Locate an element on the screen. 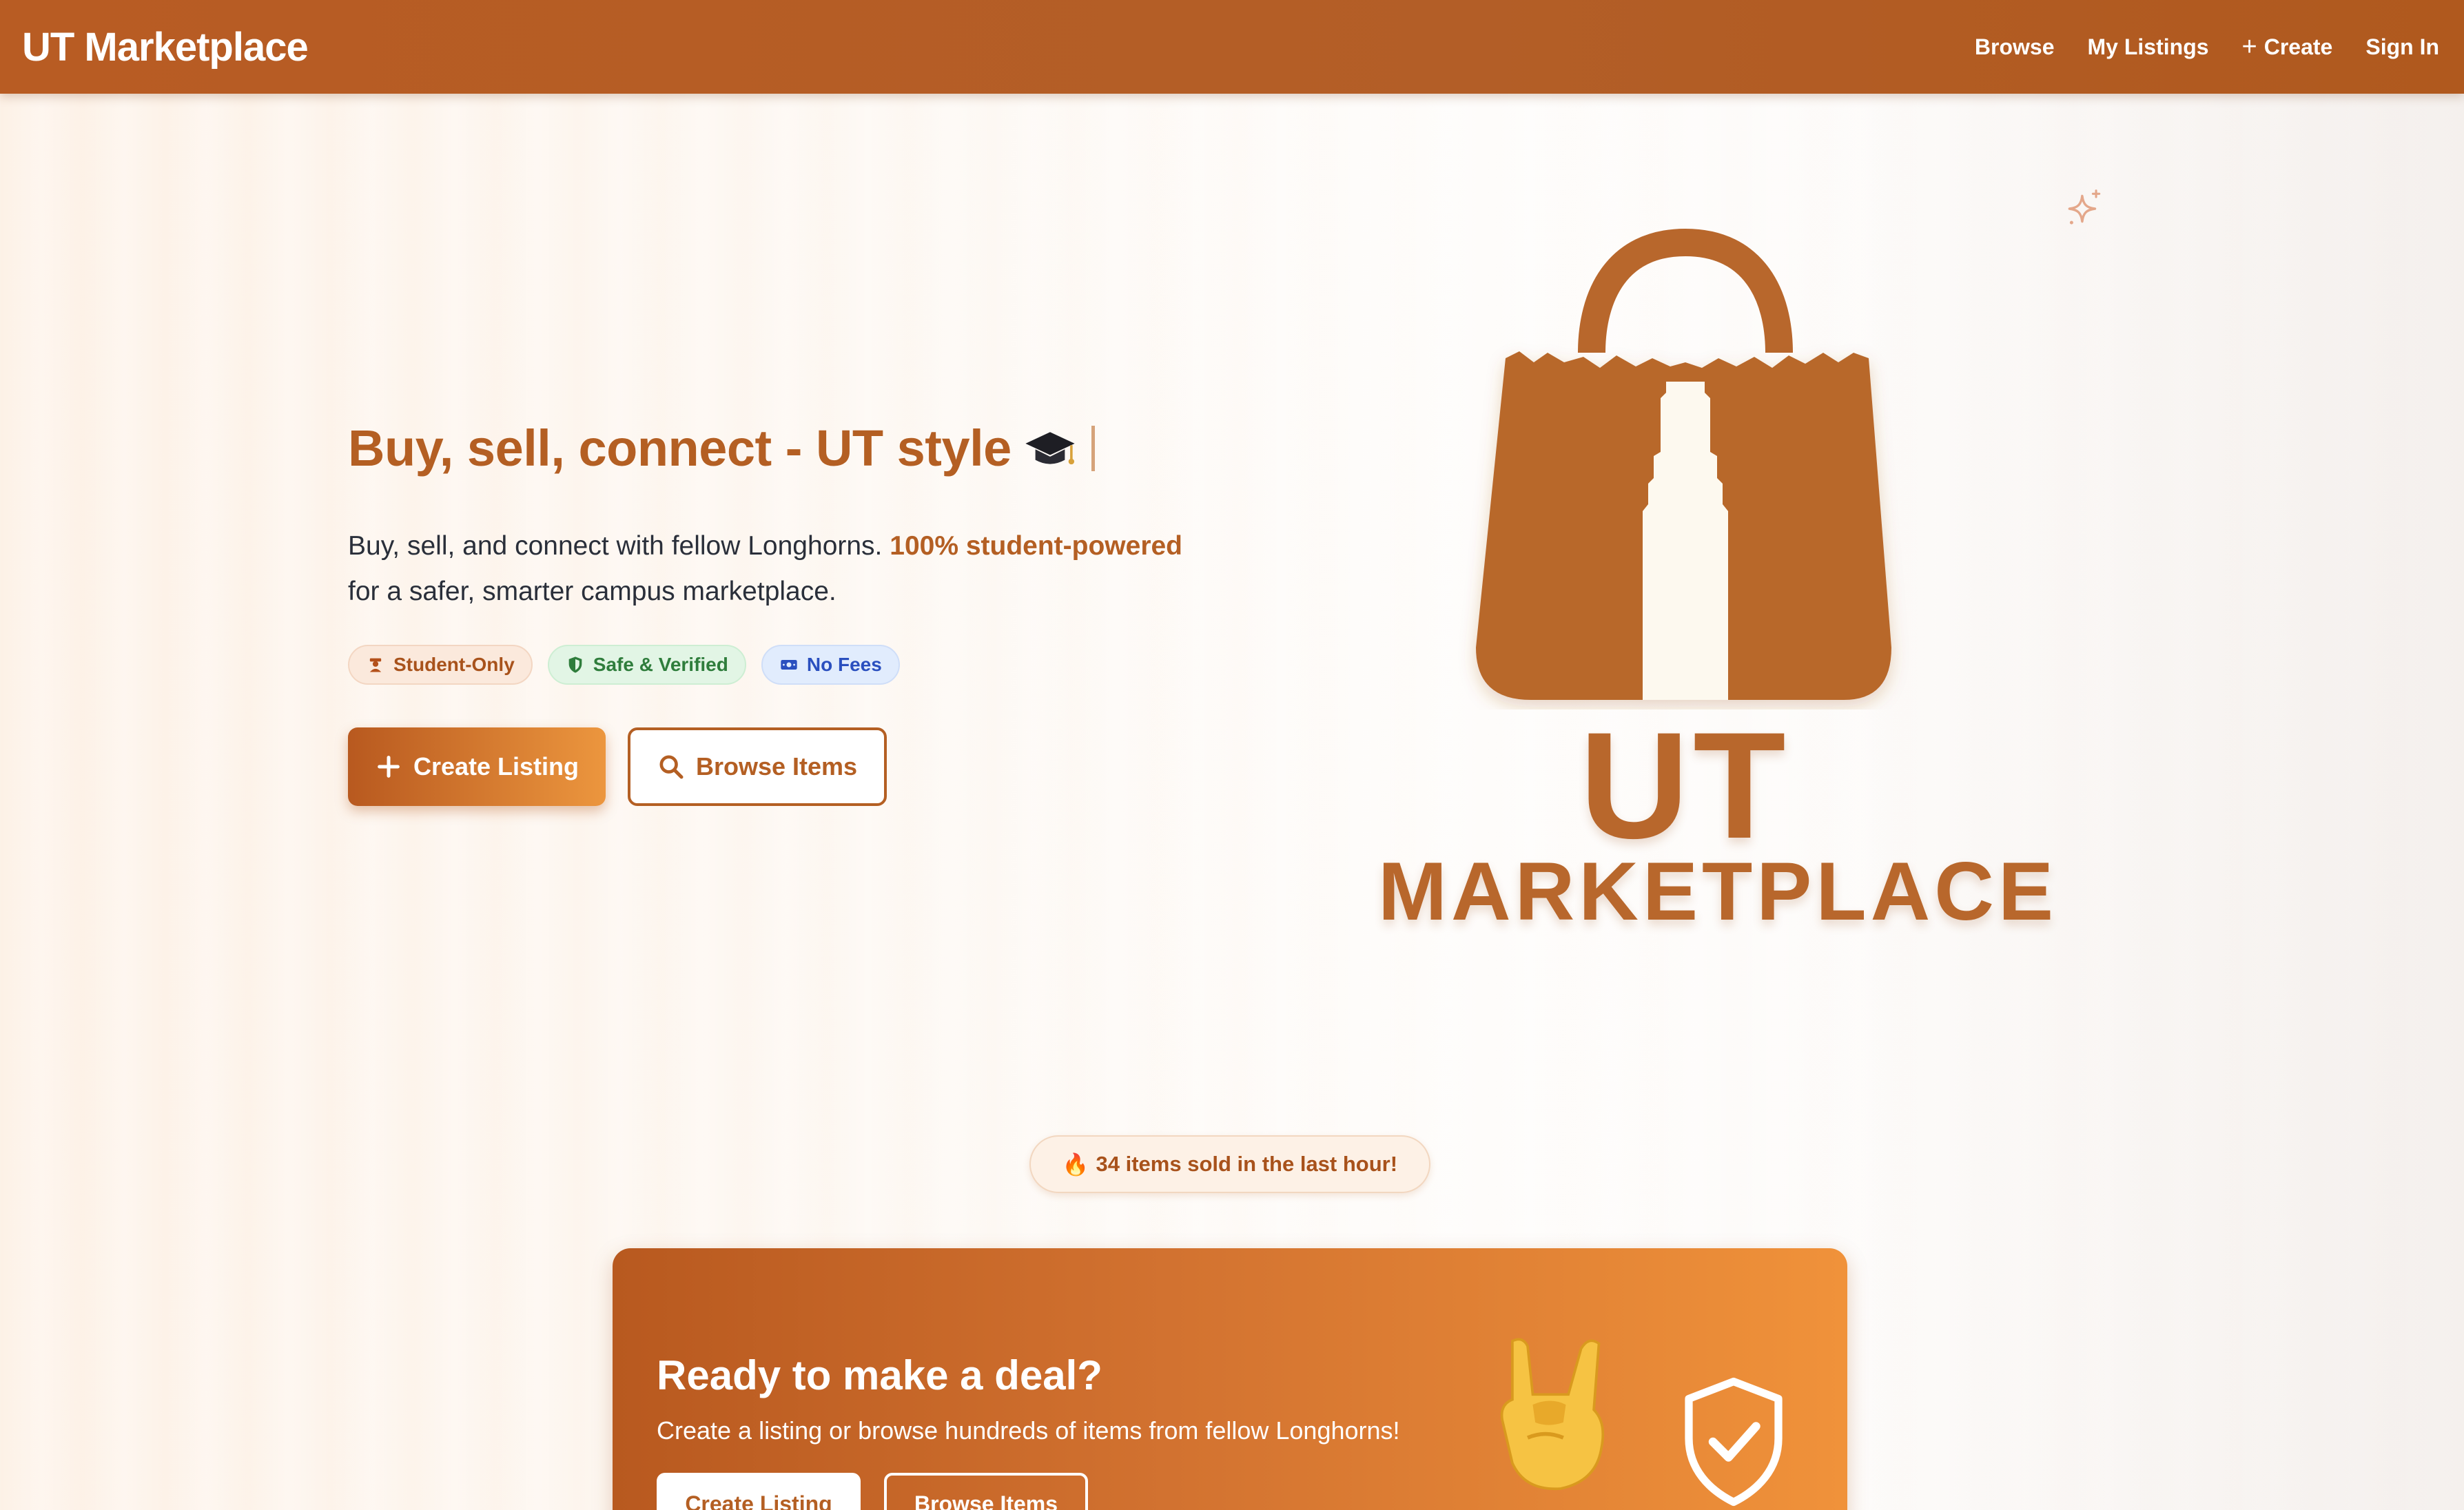 Image resolution: width=2464 pixels, height=1510 pixels. badge-no-fees: No Fees is located at coordinates (830, 665).